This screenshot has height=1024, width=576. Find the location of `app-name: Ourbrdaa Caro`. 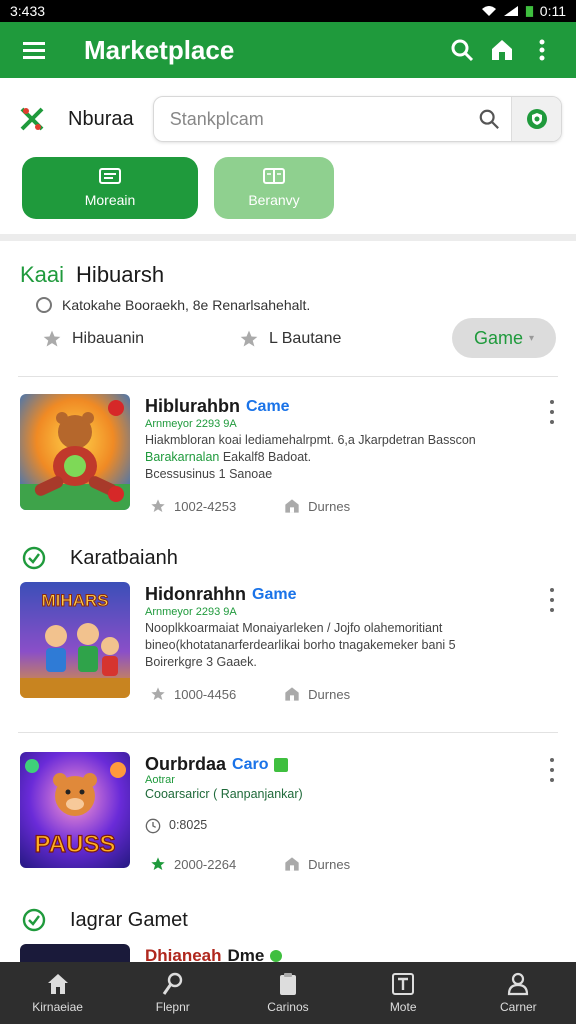

app-name: Ourbrdaa Caro is located at coordinates (217, 764).